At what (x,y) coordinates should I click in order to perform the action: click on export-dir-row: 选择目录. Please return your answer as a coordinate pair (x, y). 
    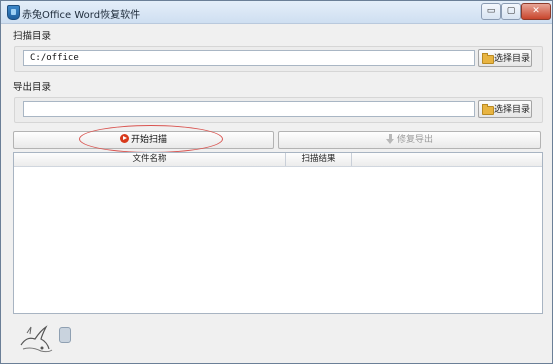
    Looking at the image, I should click on (278, 110).